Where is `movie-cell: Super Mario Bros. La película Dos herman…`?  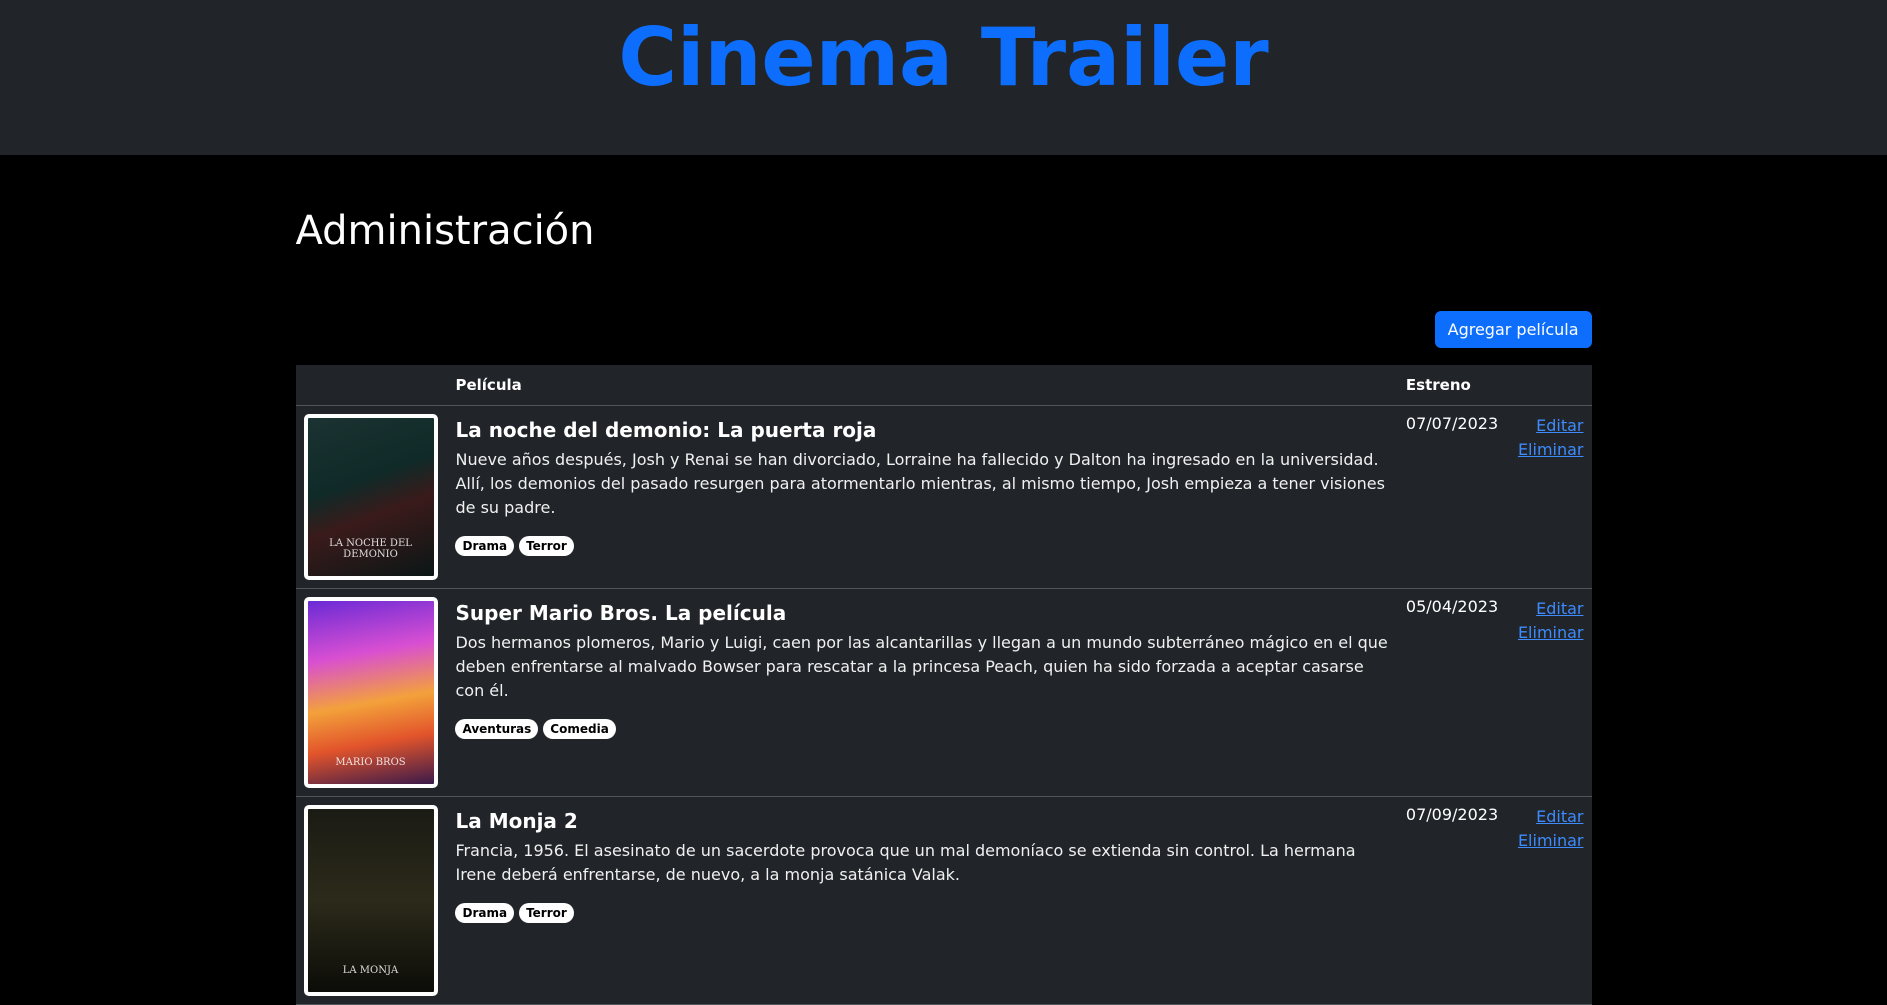
movie-cell: Super Mario Bros. La película Dos herman… is located at coordinates (922, 692).